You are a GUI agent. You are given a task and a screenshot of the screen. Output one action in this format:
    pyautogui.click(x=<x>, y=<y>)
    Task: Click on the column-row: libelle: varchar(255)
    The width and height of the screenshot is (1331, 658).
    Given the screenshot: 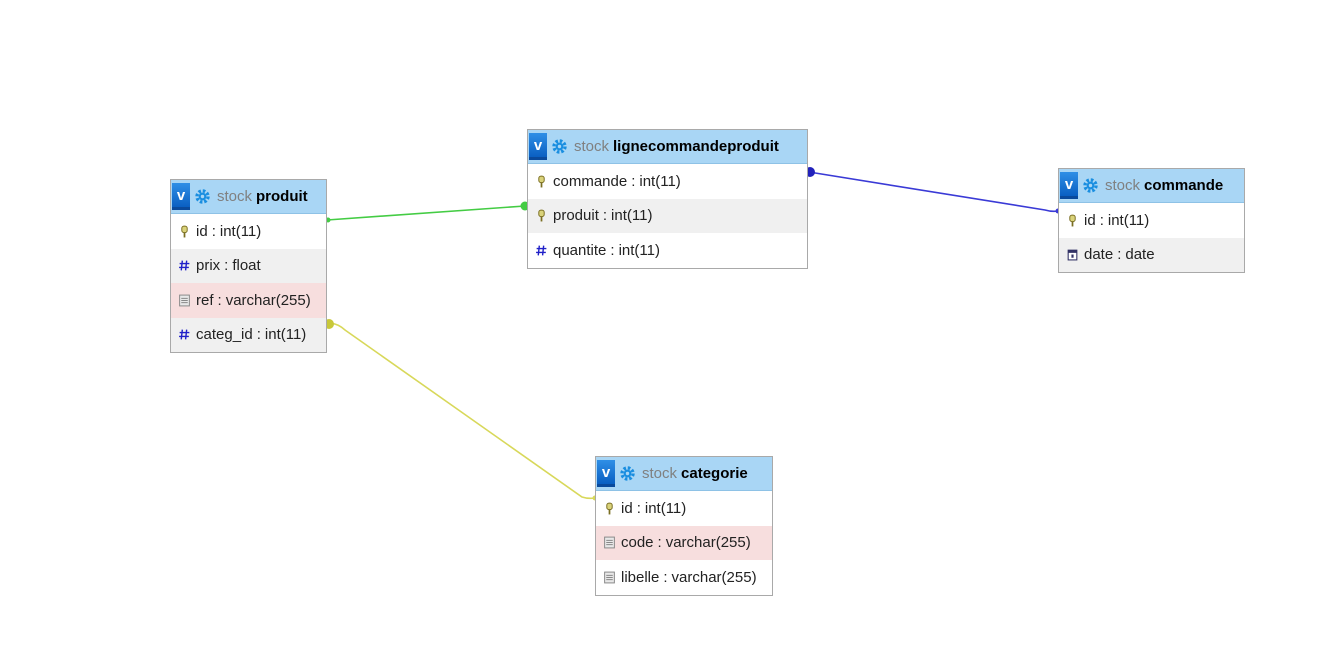 What is the action you would take?
    pyautogui.click(x=684, y=577)
    